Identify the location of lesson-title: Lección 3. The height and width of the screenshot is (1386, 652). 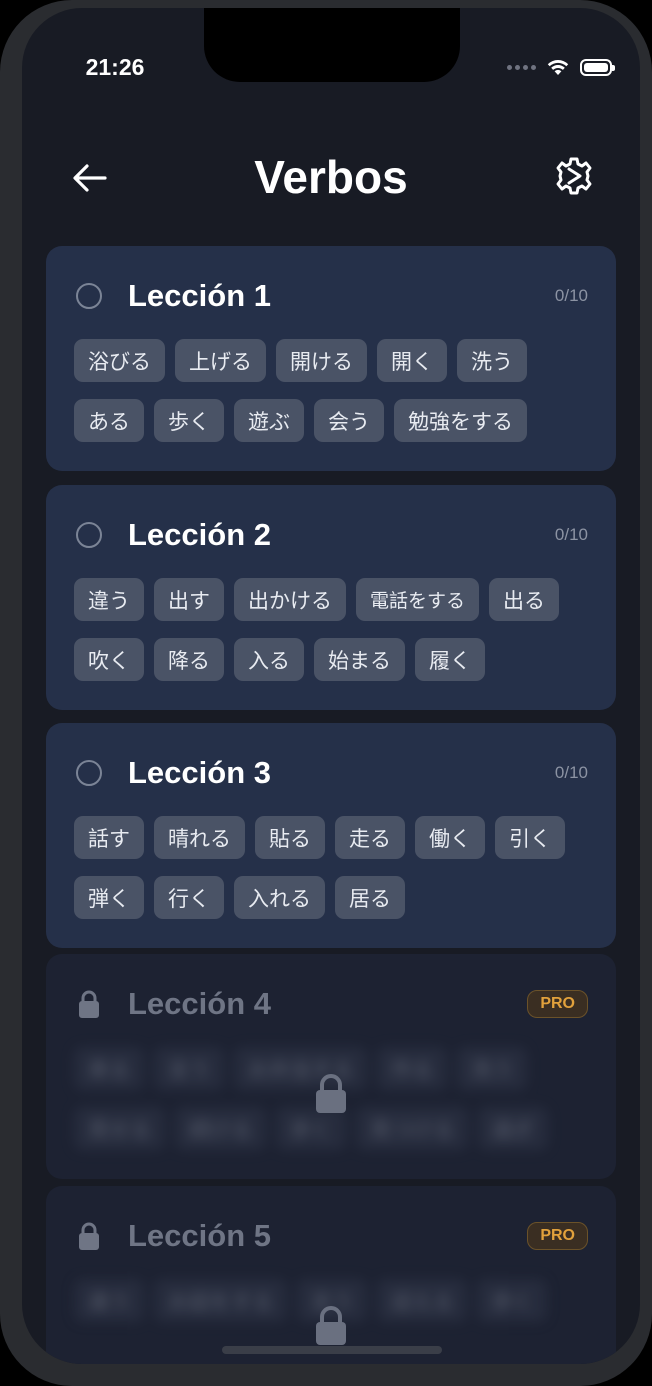
(199, 772).